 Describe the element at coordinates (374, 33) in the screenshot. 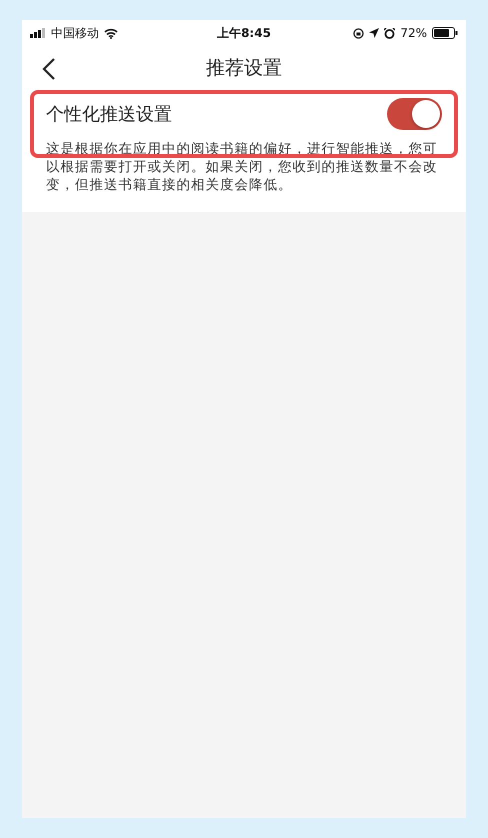

I see `location-icon` at that location.